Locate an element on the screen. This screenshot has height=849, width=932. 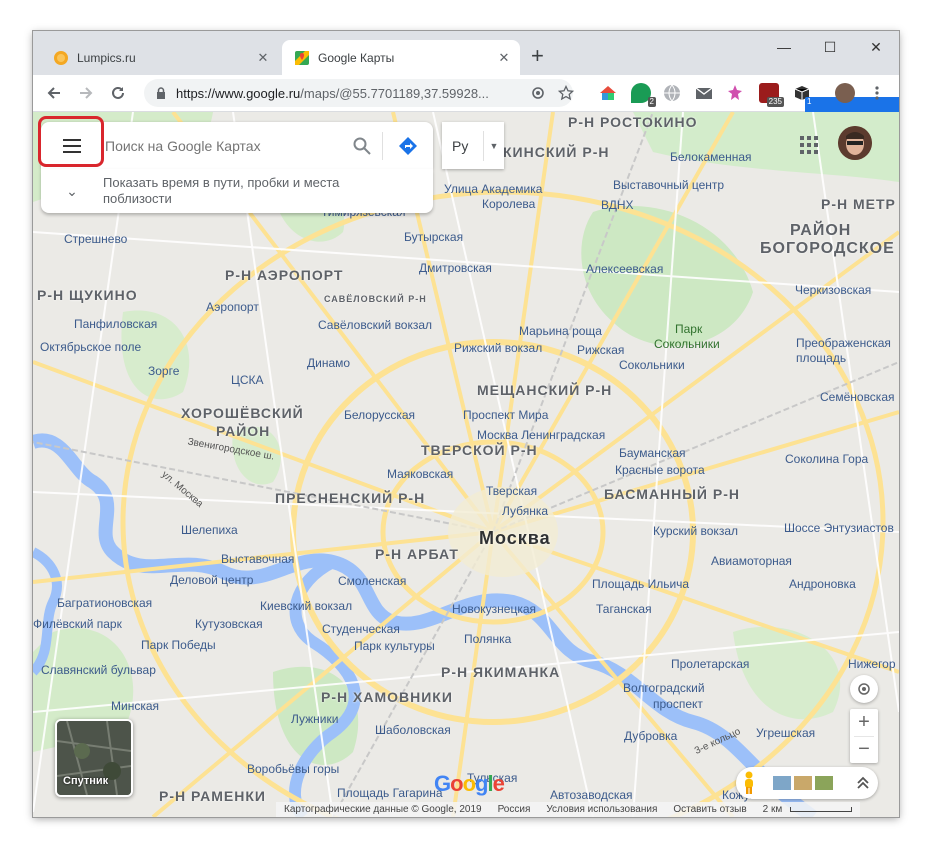
terms-link: Условия использования is located at coordinates (601, 809).